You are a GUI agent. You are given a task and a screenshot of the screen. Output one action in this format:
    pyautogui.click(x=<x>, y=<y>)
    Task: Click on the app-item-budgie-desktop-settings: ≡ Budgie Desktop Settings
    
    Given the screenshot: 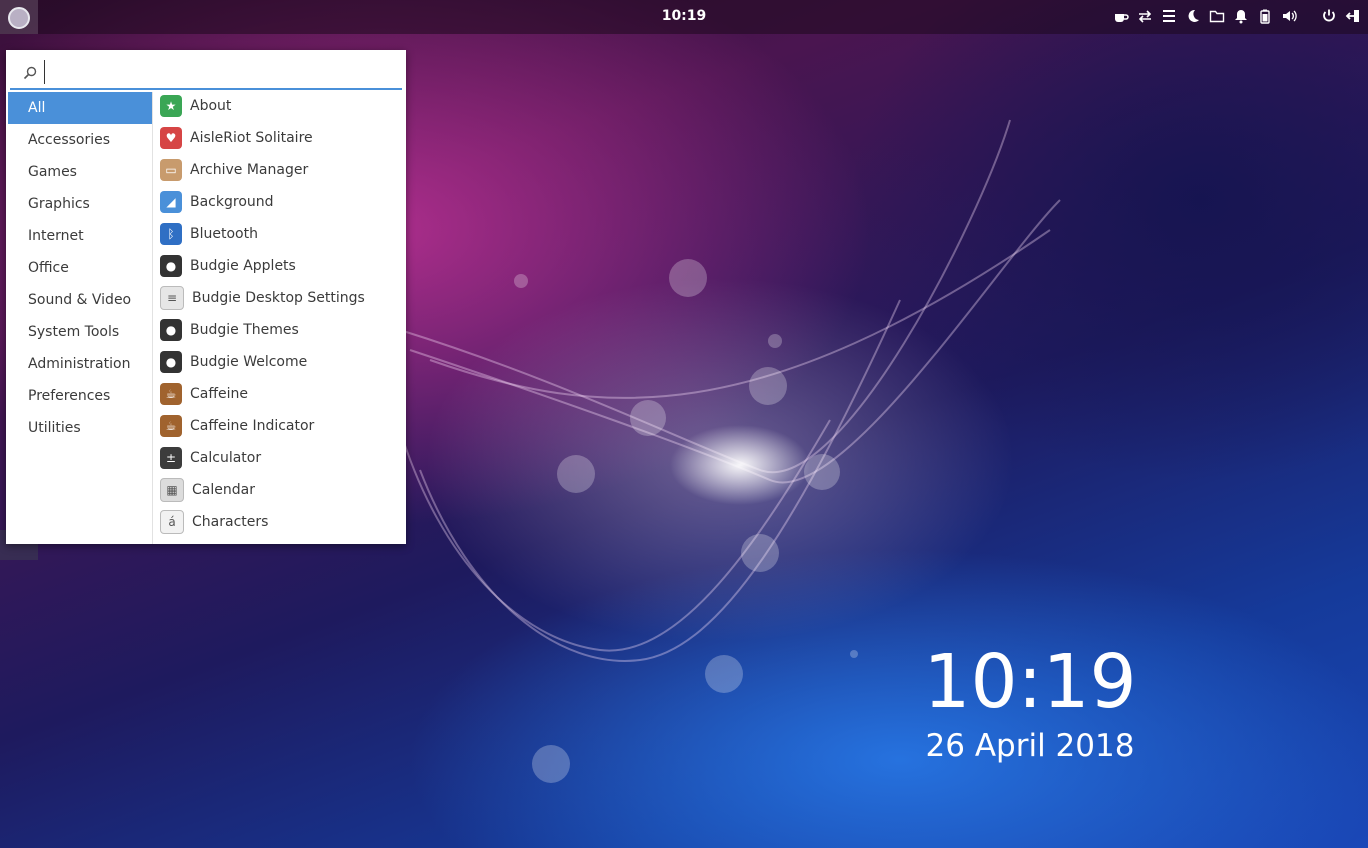 What is the action you would take?
    pyautogui.click(x=281, y=298)
    